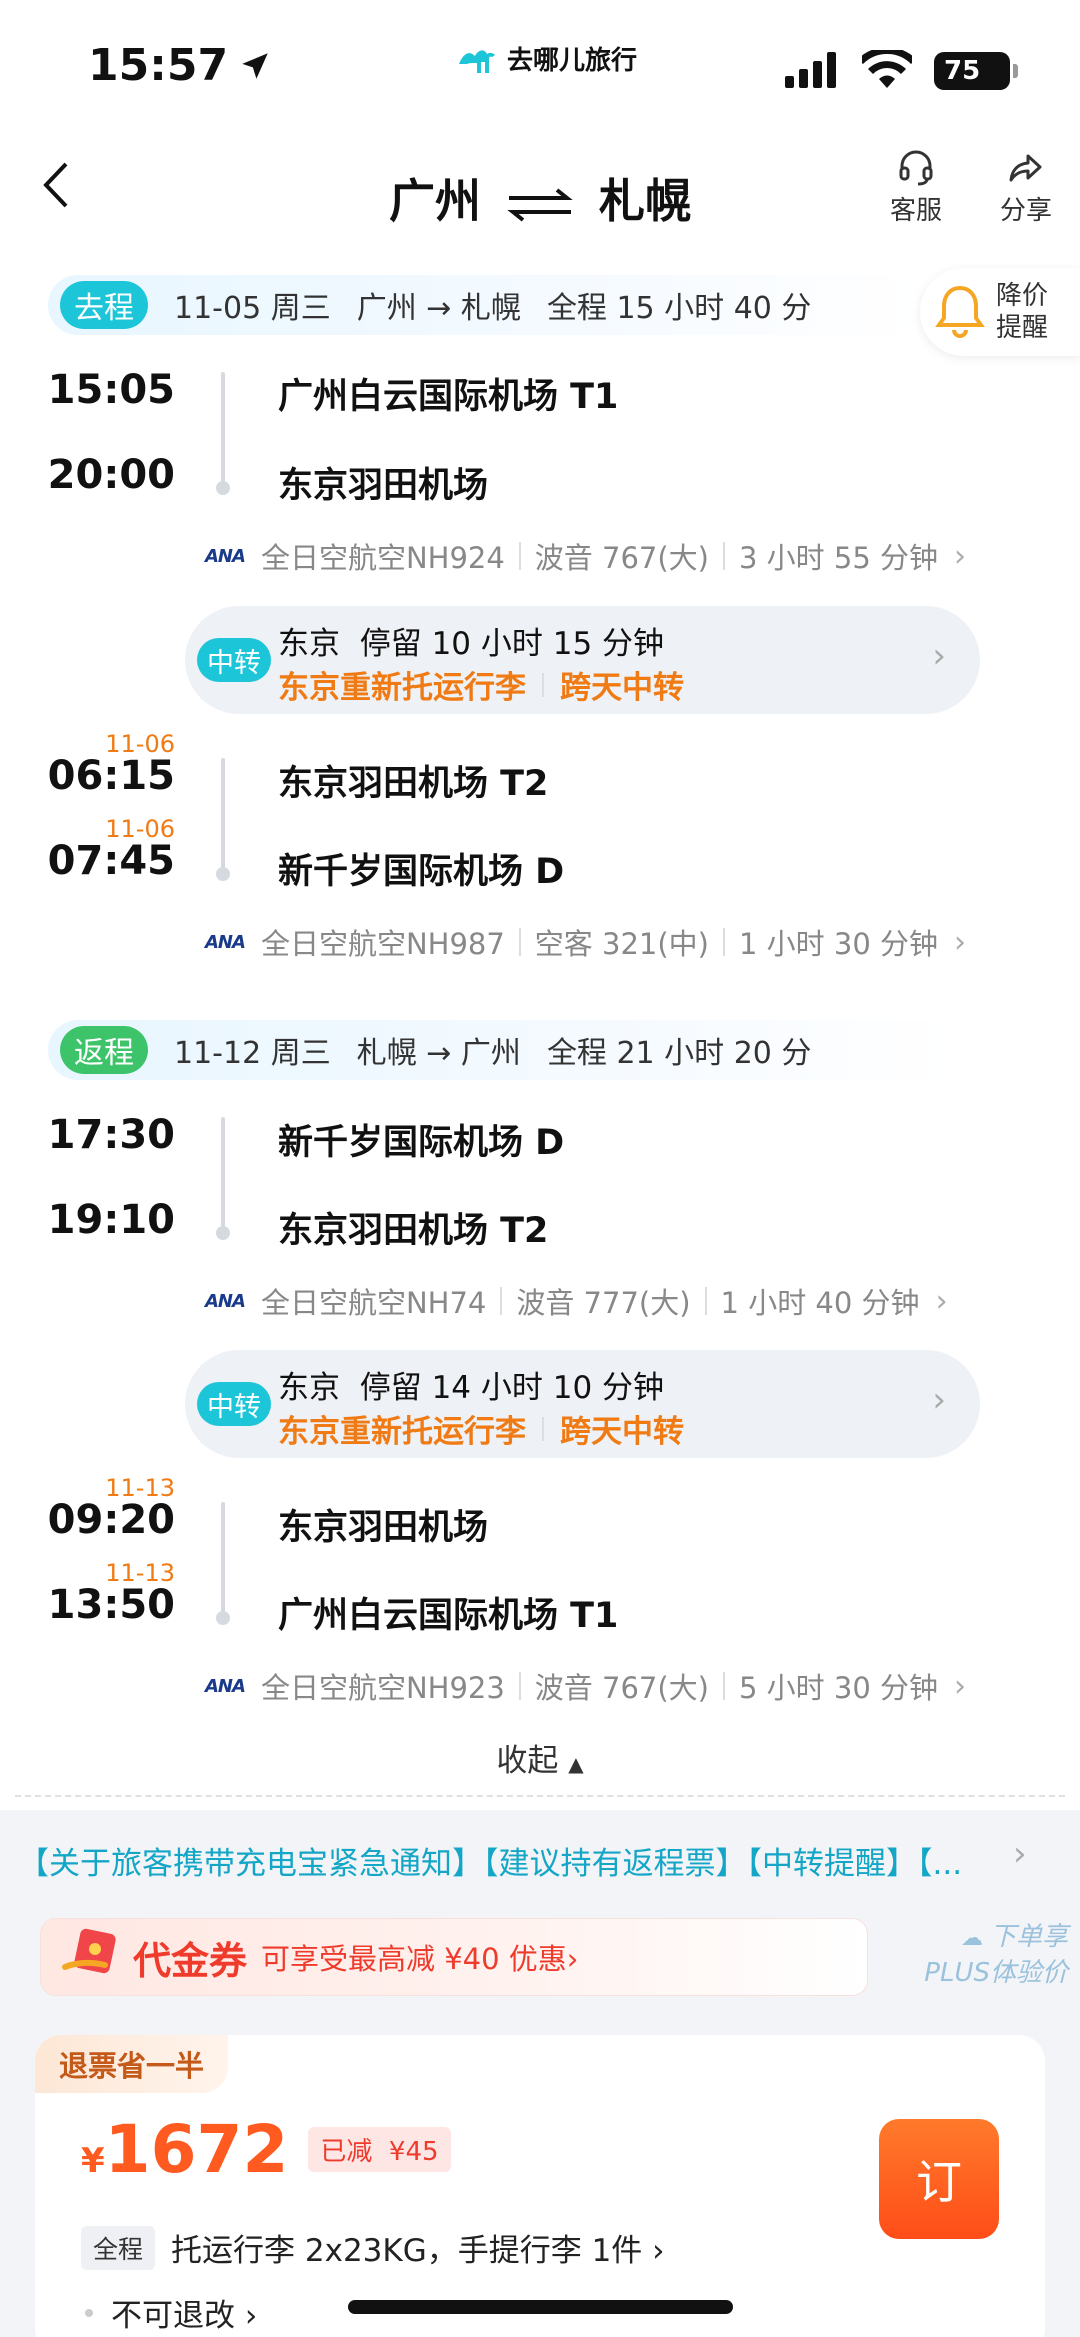 The image size is (1080, 2337). I want to click on flight-info-row: ANA 全日空航空NH987 空客 321(中) 1 小时 30 分钟 ›, so click(585, 942).